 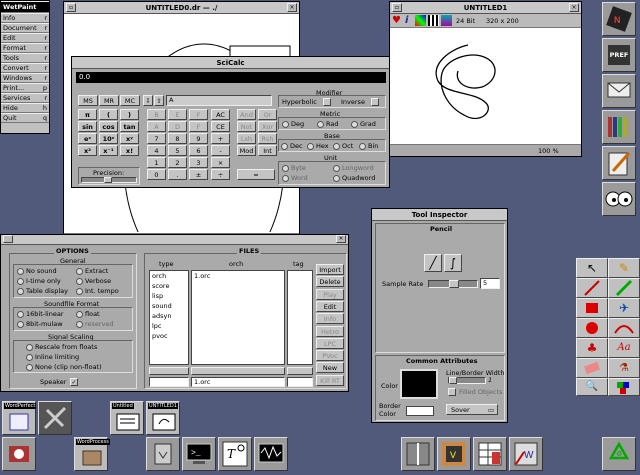 What do you see at coordinates (159, 100) in the screenshot?
I see `shift-up-button: ⇧` at bounding box center [159, 100].